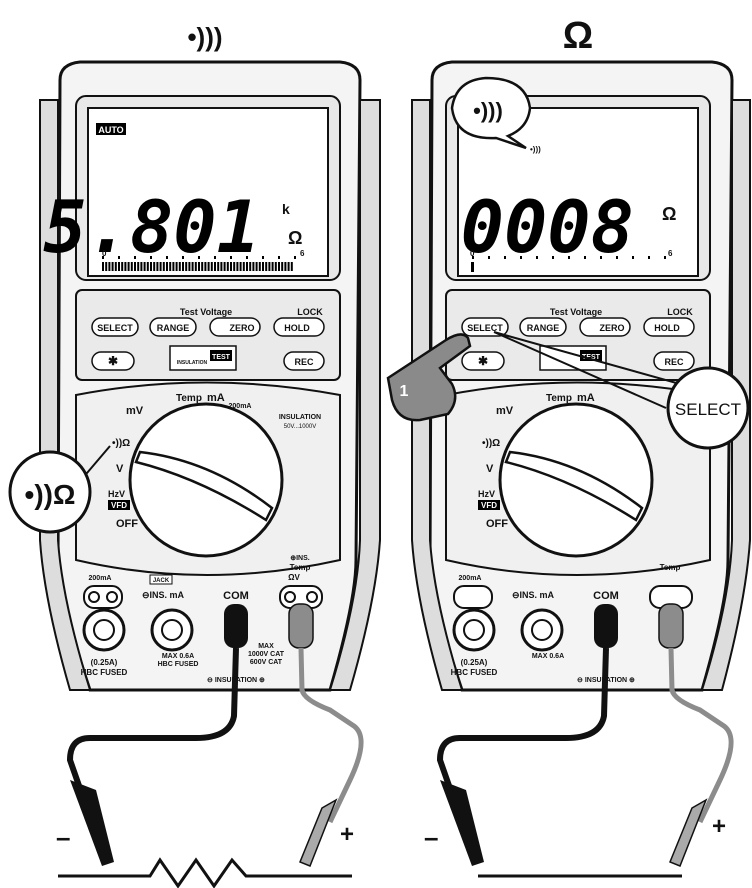  I want to click on auto-label: AUTO, so click(110, 130).